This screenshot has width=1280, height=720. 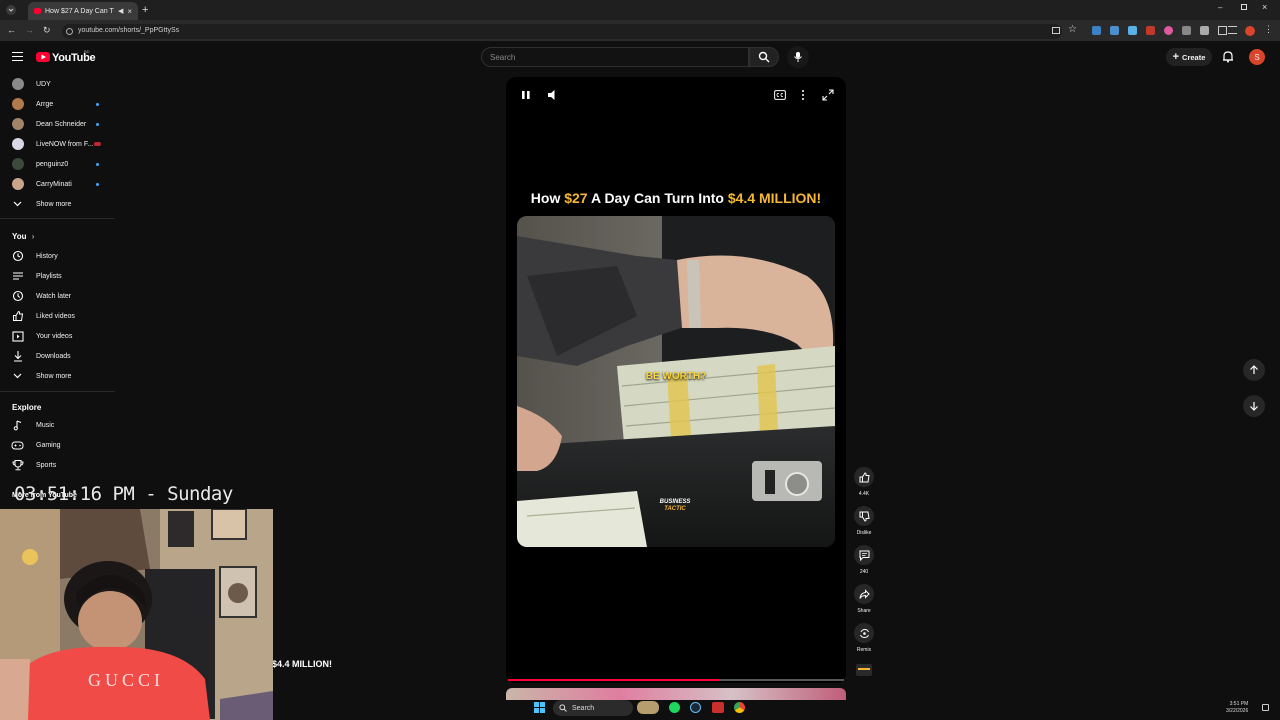 I want to click on sidebar-item-sports: Sports, so click(x=57, y=465).